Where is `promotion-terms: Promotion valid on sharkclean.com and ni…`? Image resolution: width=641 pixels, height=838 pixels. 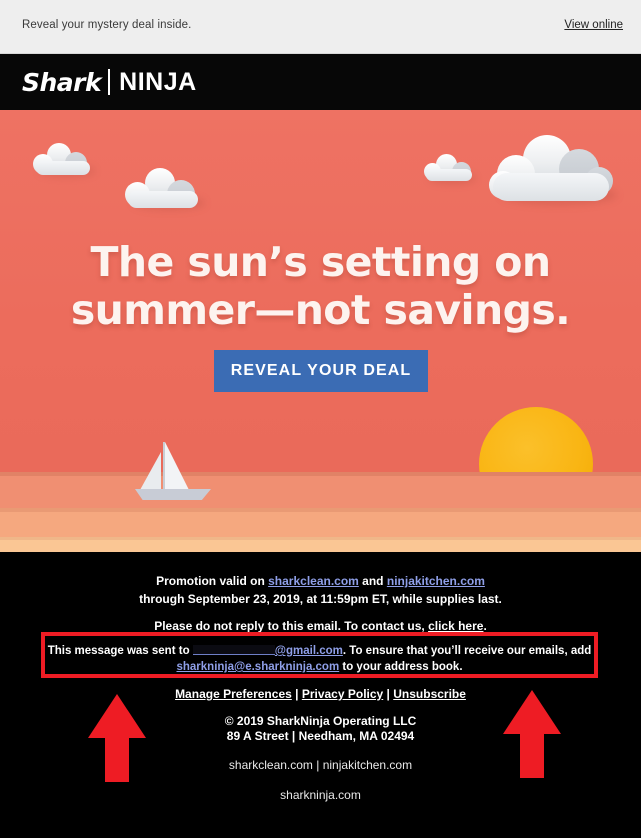 promotion-terms: Promotion valid on sharkclean.com and ni… is located at coordinates (320, 591).